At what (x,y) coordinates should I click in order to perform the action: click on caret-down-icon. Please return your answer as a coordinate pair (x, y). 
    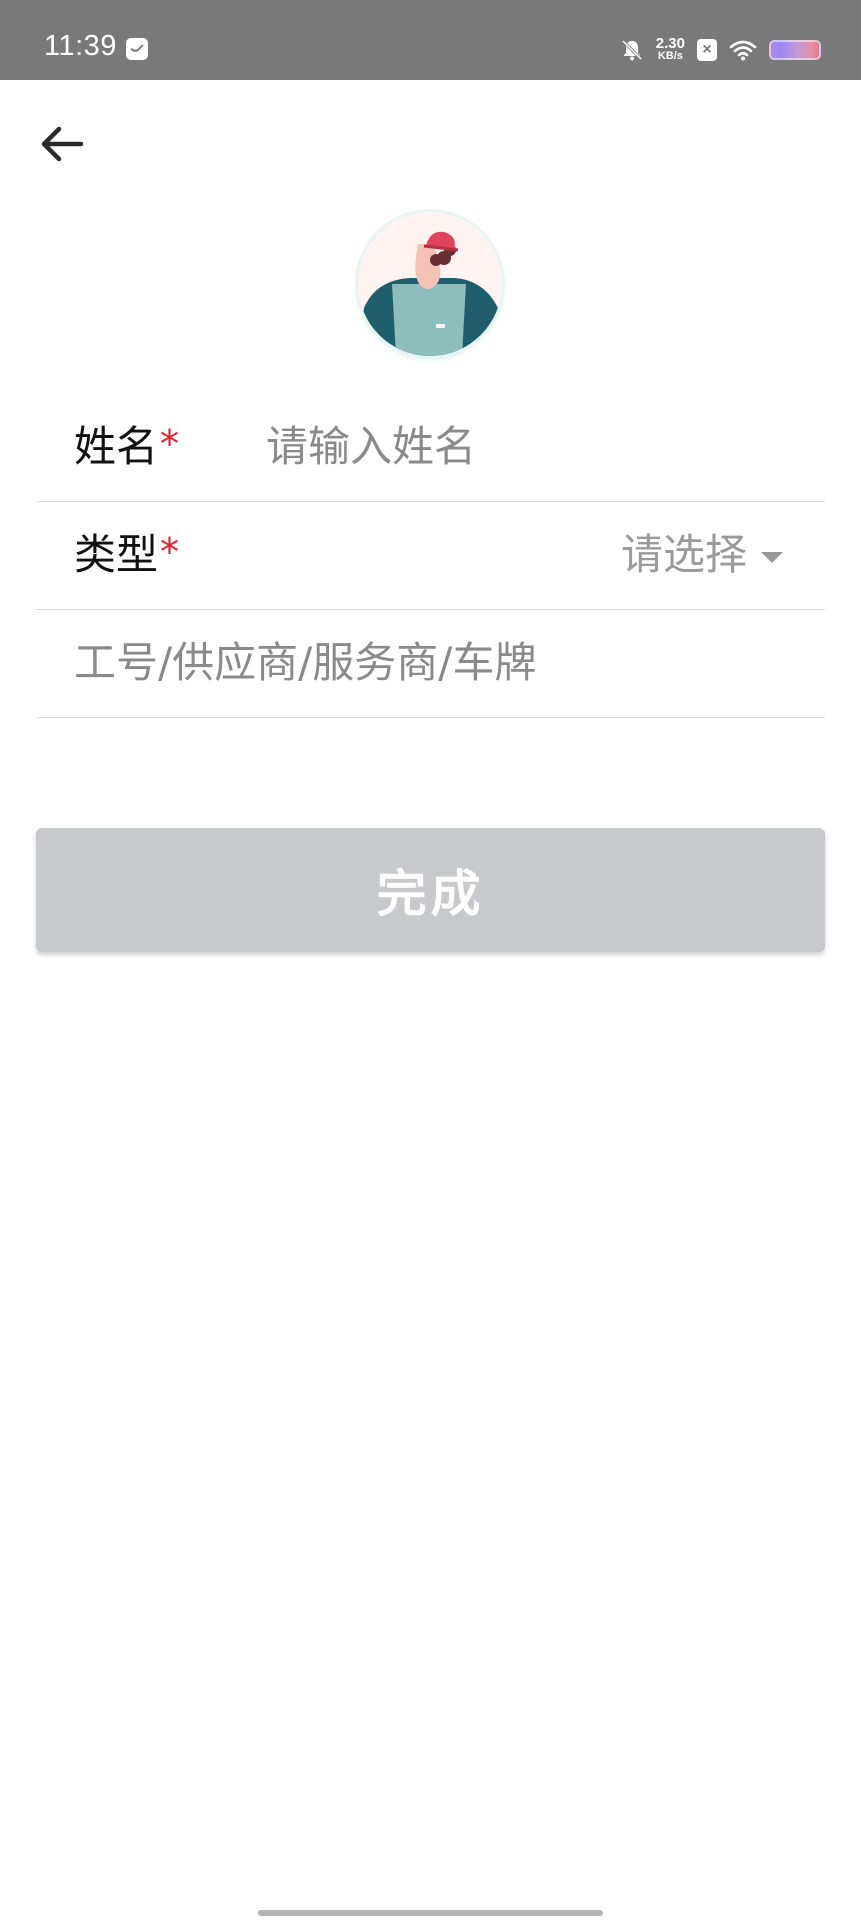
    Looking at the image, I should click on (772, 557).